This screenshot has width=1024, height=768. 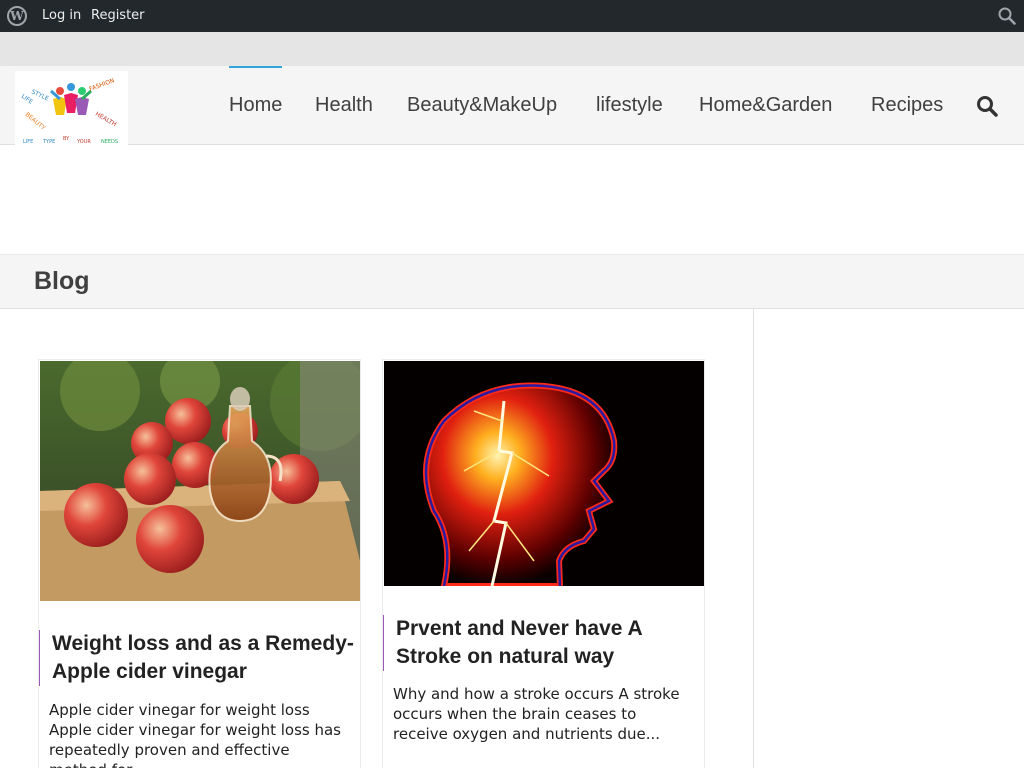 What do you see at coordinates (256, 105) in the screenshot?
I see `nav-home: Home` at bounding box center [256, 105].